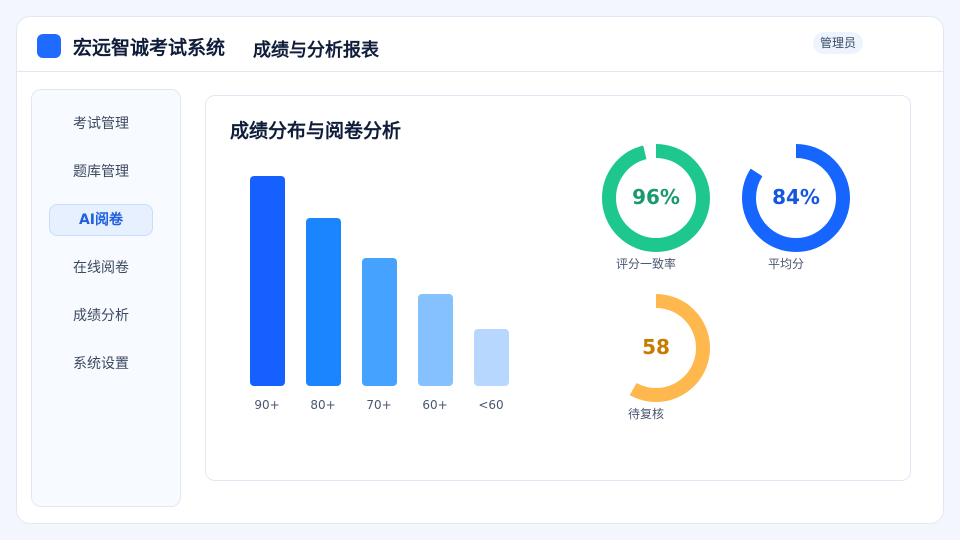 Image resolution: width=960 pixels, height=540 pixels. Describe the element at coordinates (101, 124) in the screenshot. I see `sidebar-item-exam-management: 考试管理` at that location.